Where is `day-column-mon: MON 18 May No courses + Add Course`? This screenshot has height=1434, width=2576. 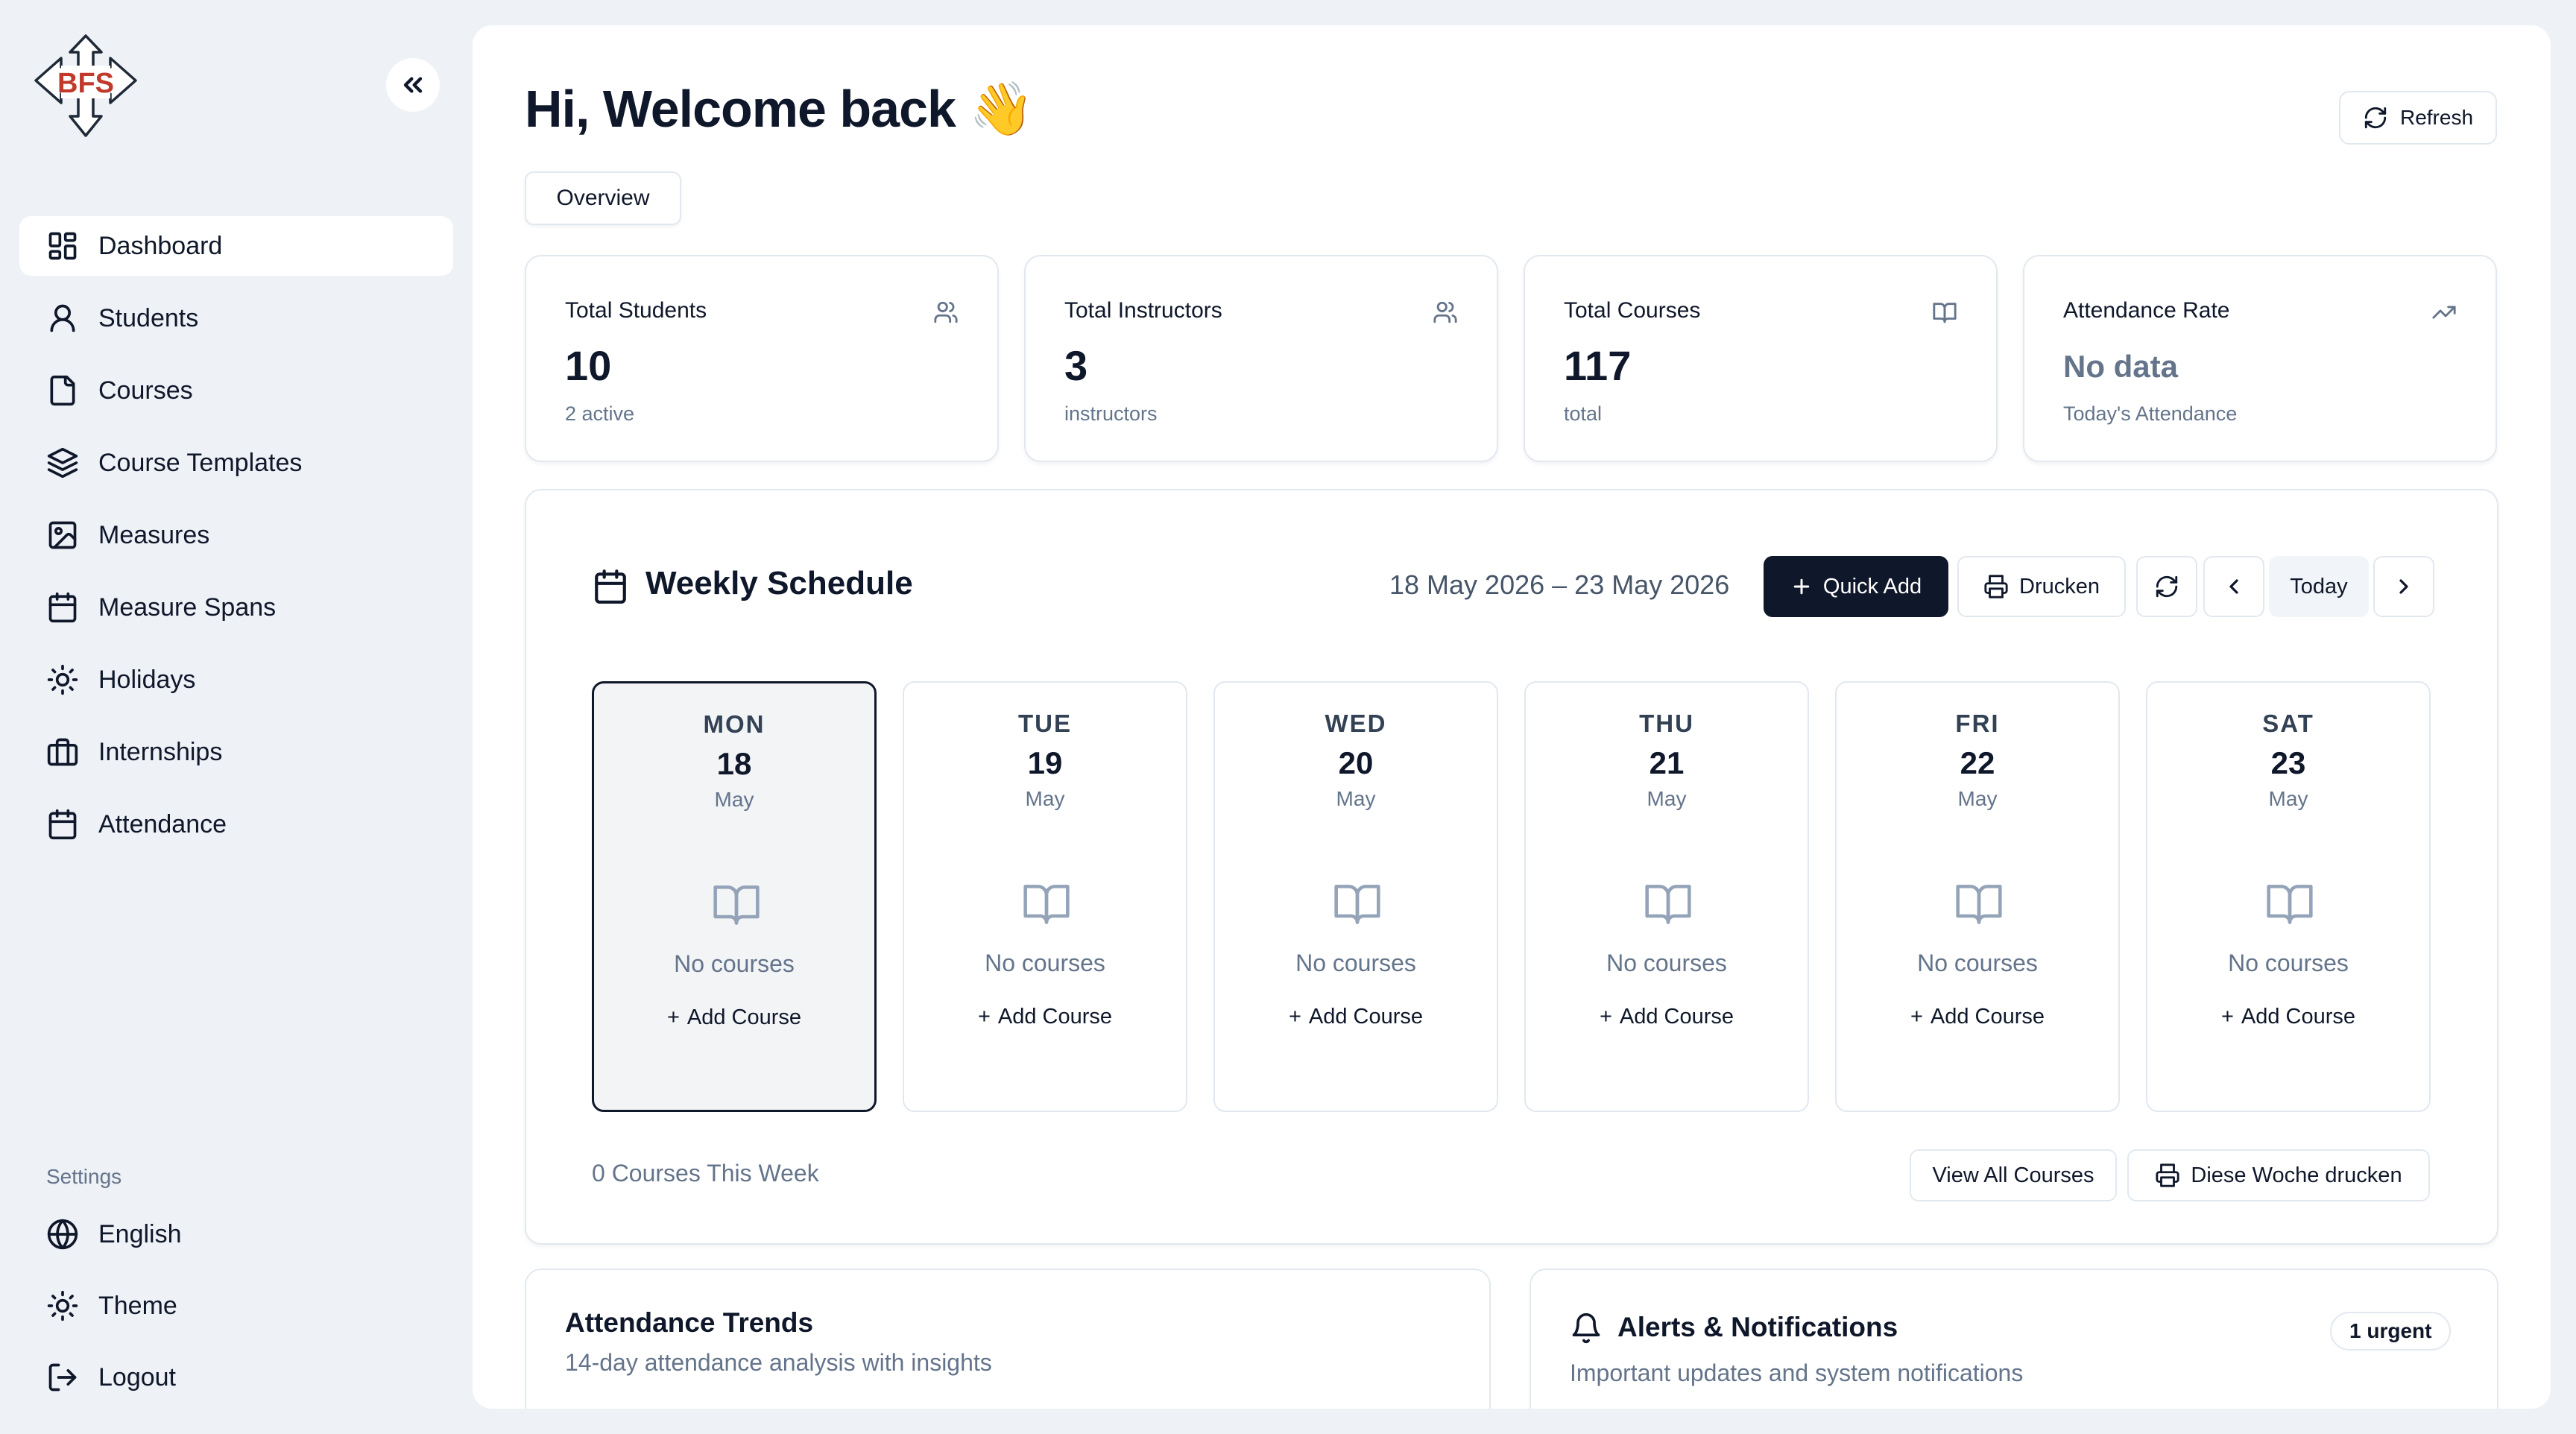 day-column-mon: MON 18 May No courses + Add Course is located at coordinates (734, 896).